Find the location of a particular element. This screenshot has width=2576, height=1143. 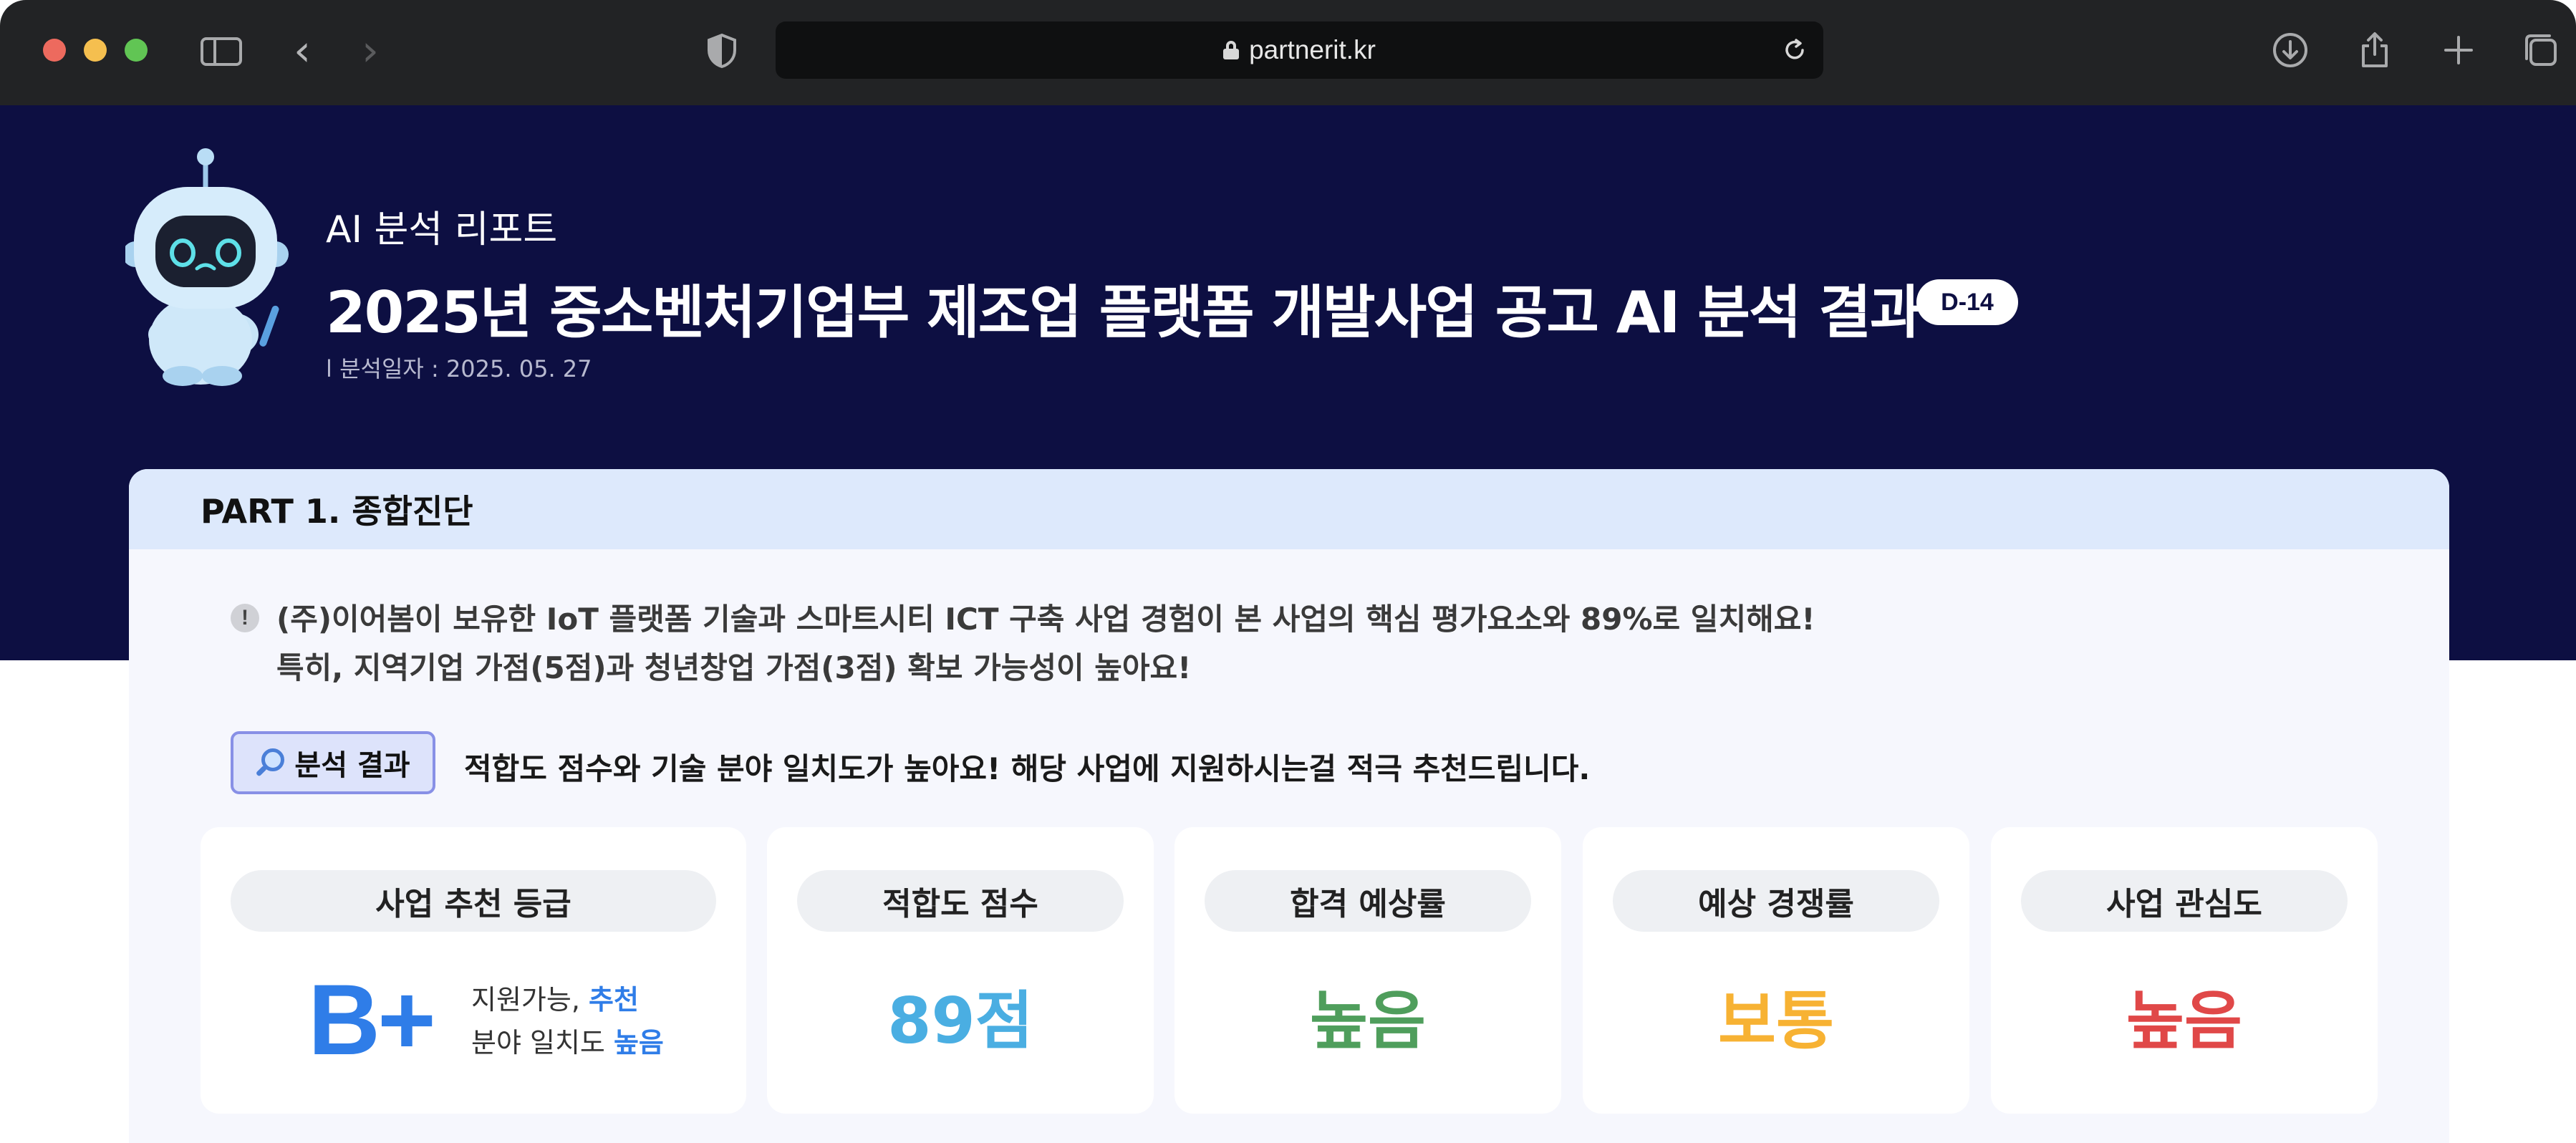

download-icon is located at coordinates (2290, 50).